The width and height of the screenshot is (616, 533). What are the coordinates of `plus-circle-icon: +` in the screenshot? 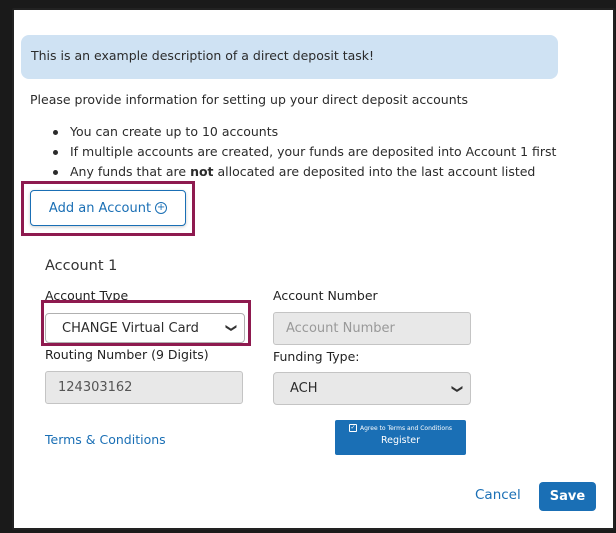 It's located at (161, 208).